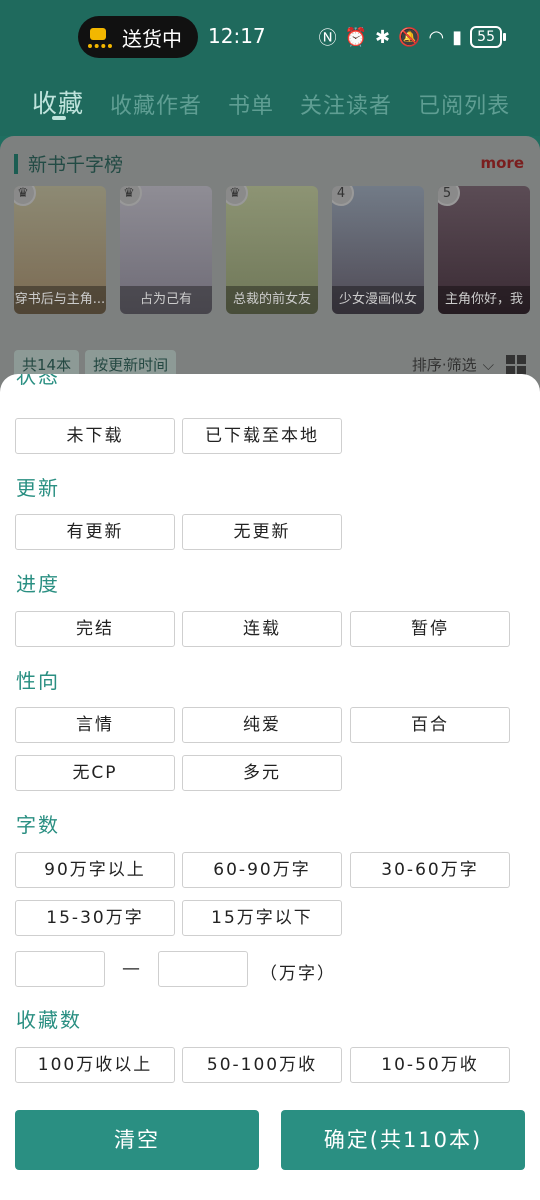  What do you see at coordinates (262, 532) in the screenshot?
I see `filter-chip-no-update: 无更新` at bounding box center [262, 532].